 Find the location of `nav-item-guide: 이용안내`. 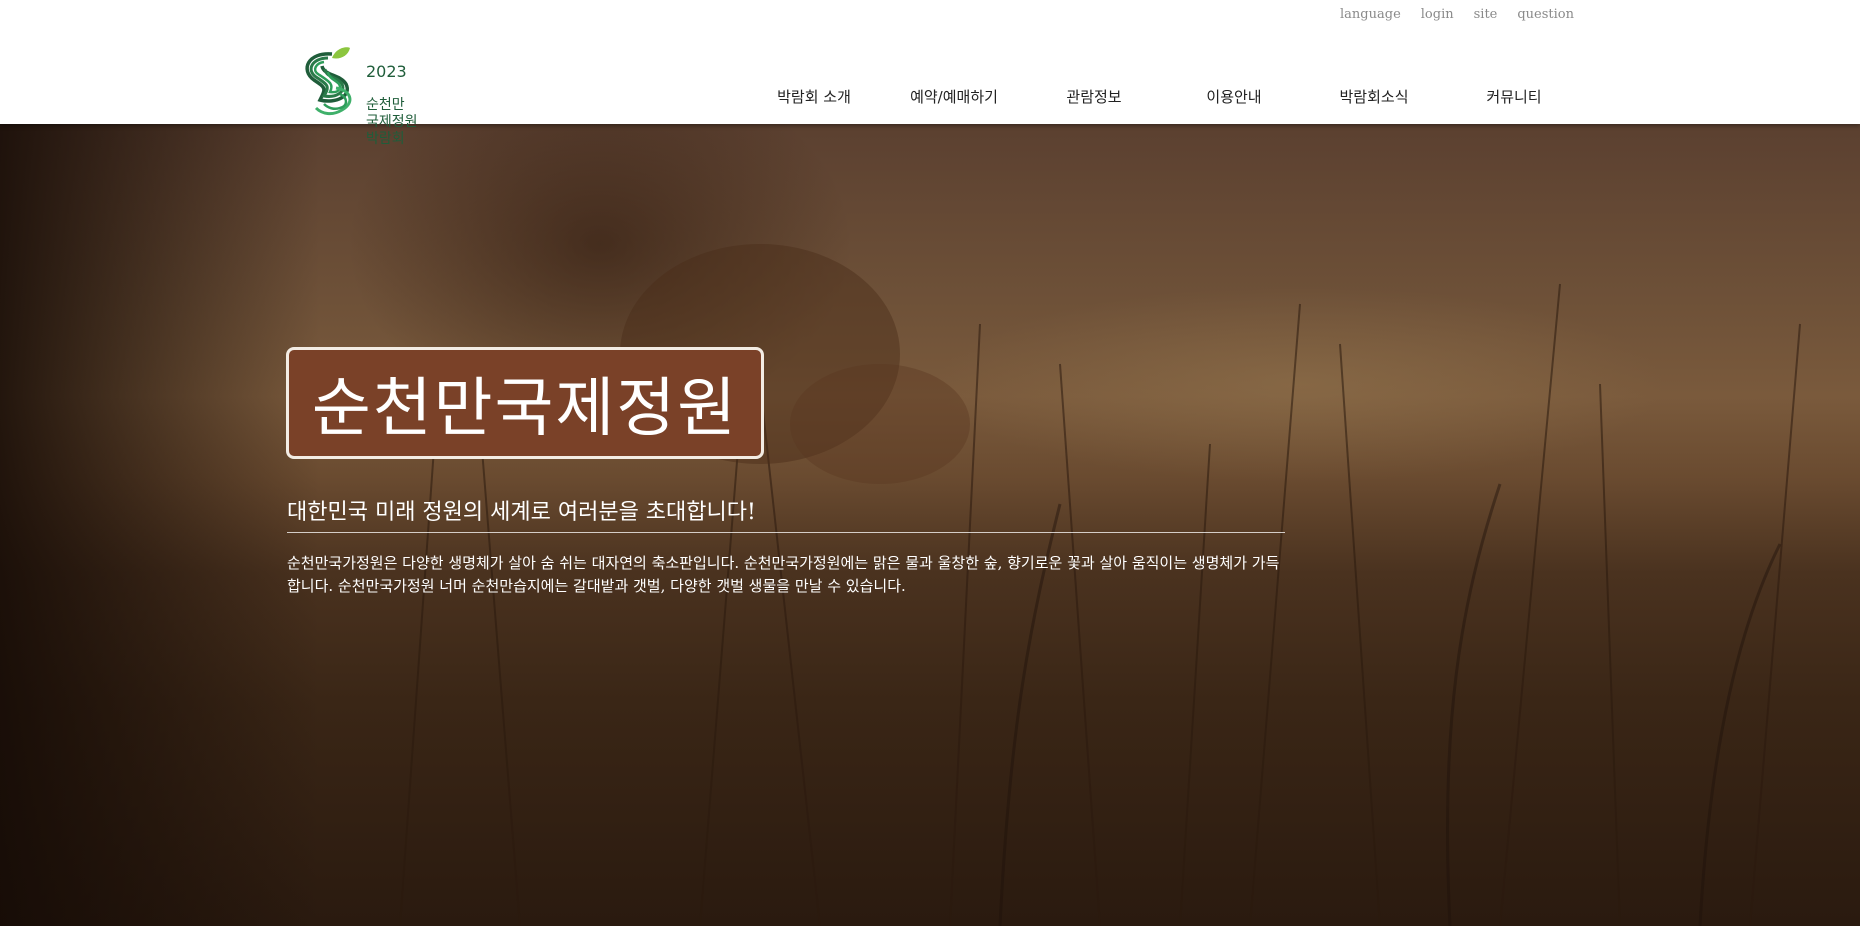

nav-item-guide: 이용안내 is located at coordinates (1233, 96).